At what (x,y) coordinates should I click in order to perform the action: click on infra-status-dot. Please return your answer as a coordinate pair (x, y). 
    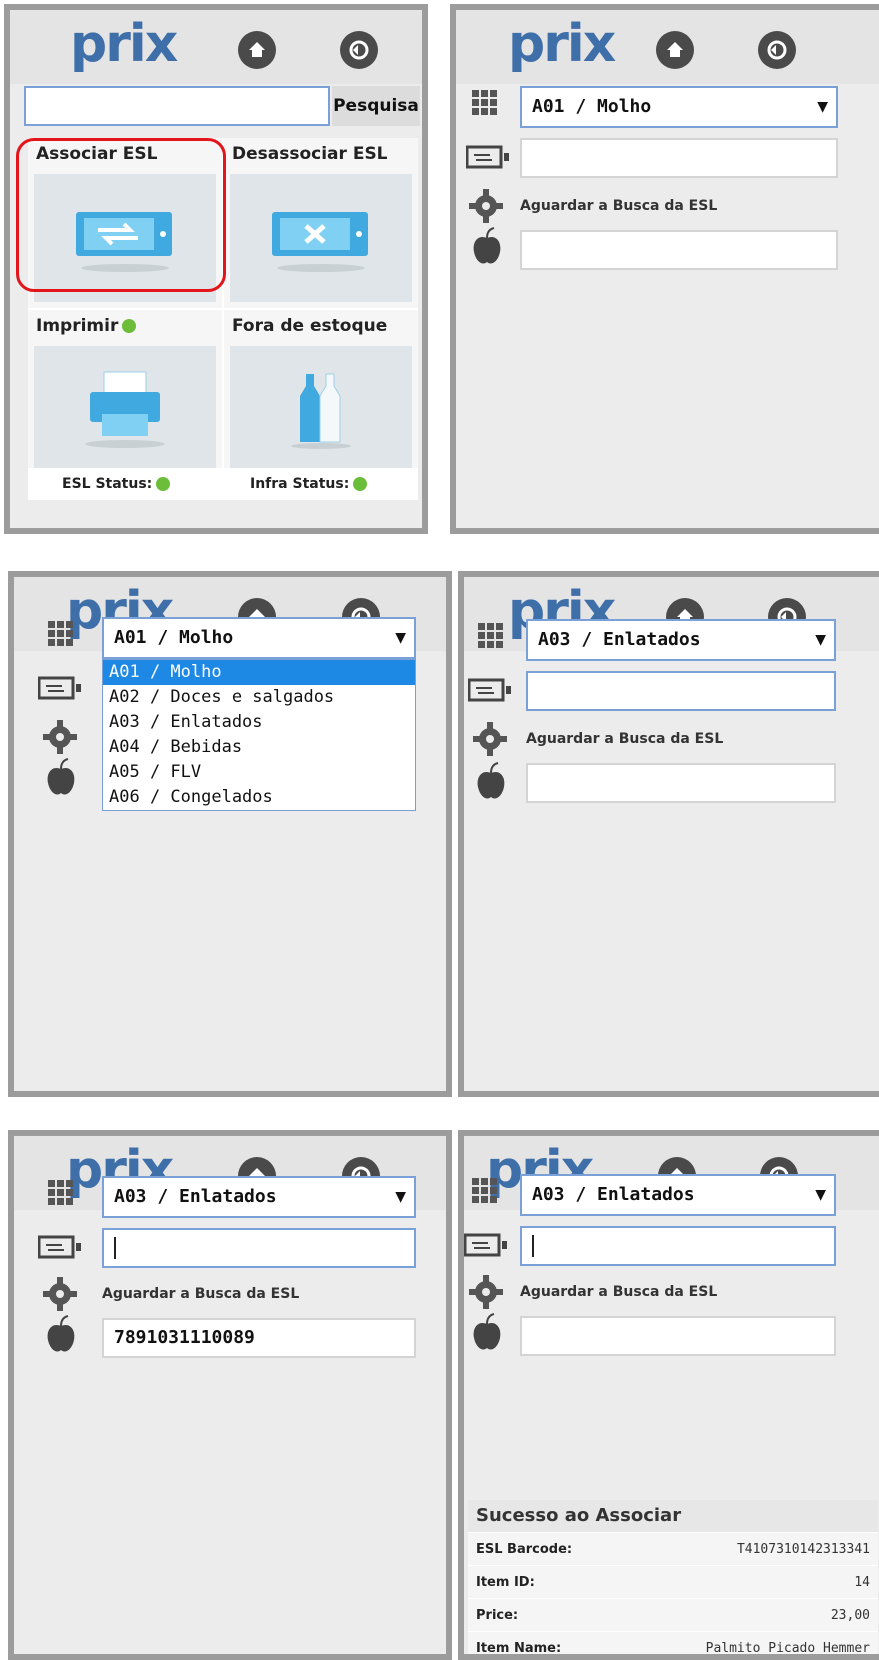
    Looking at the image, I should click on (360, 484).